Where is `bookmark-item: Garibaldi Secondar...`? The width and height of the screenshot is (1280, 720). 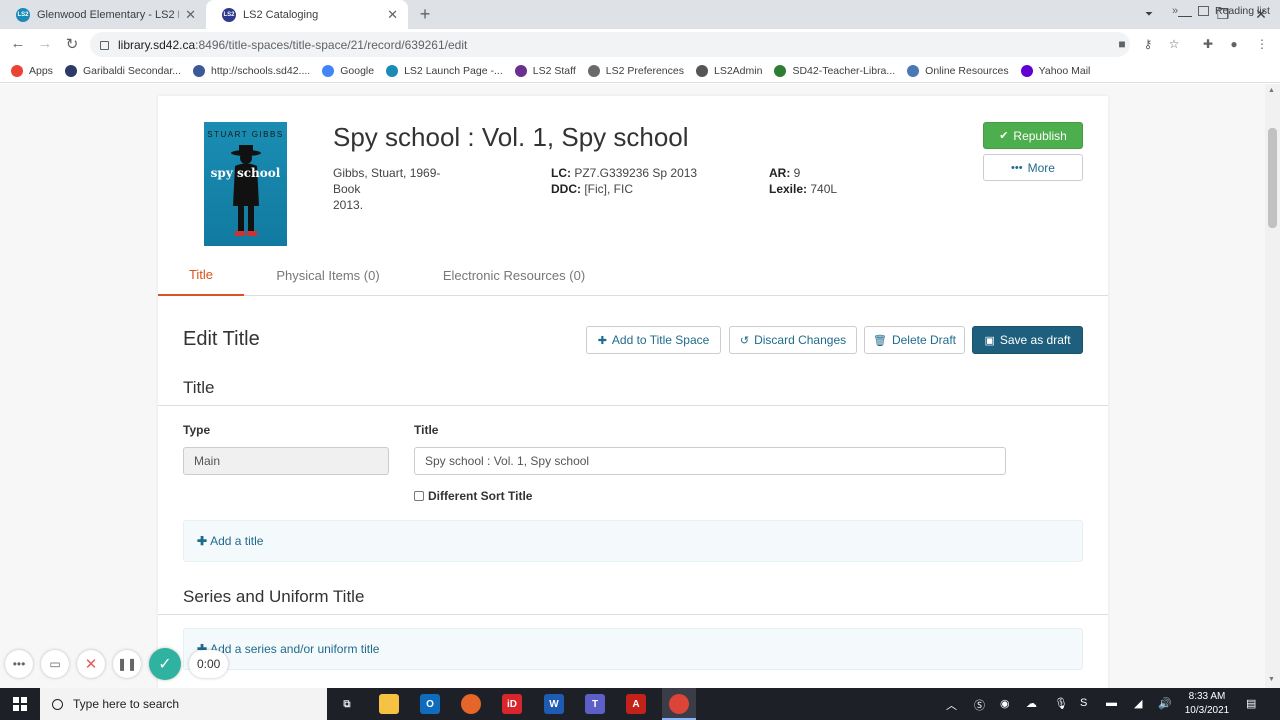
bookmark-item: Garibaldi Secondar... is located at coordinates (122, 70).